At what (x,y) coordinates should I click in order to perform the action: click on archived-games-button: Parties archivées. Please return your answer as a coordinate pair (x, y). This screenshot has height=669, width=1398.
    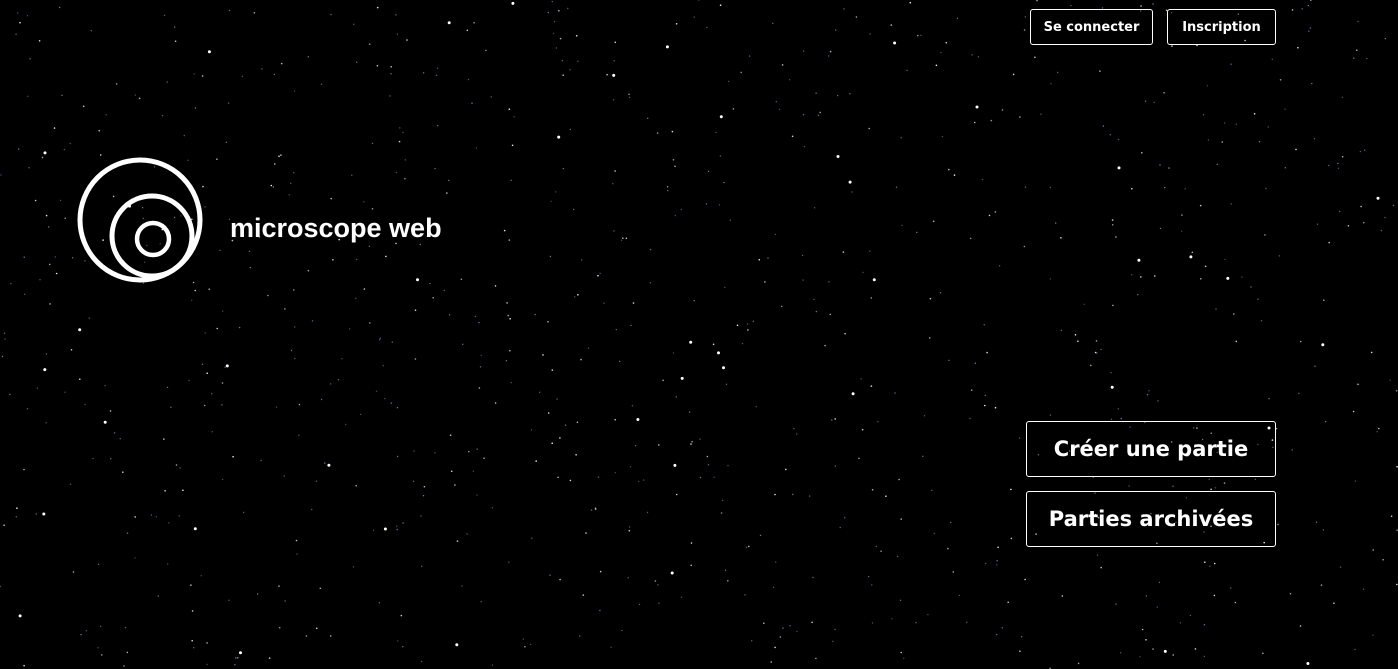
    Looking at the image, I should click on (1151, 519).